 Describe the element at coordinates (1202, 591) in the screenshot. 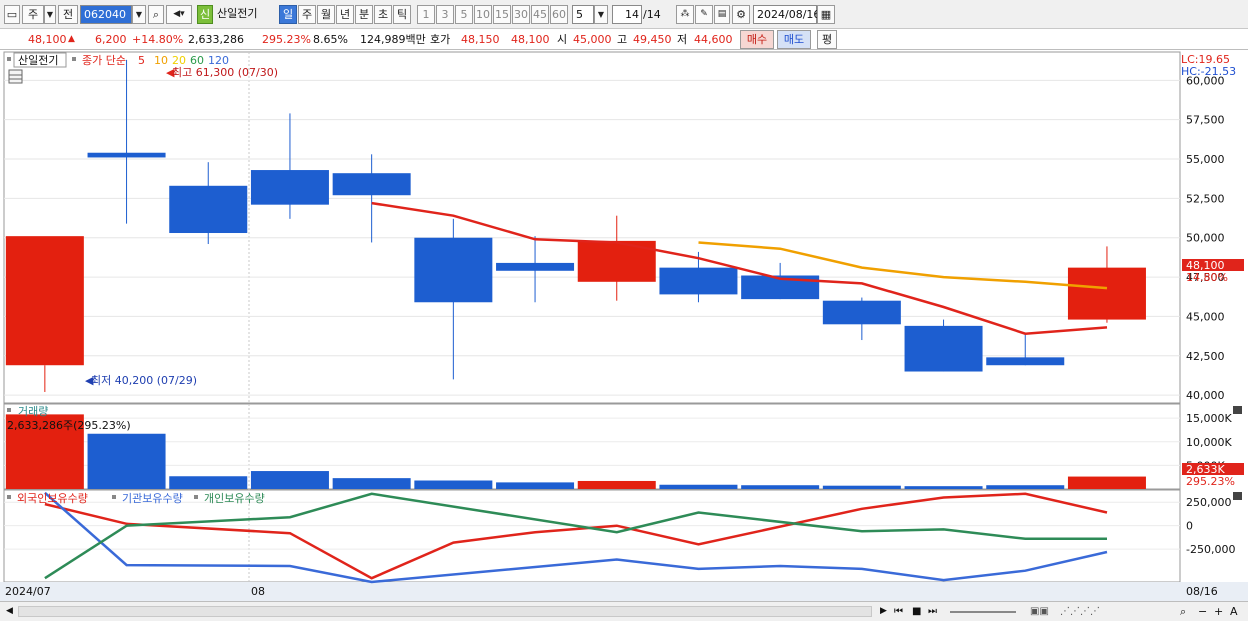

I see `x-label-last: 08/16` at that location.